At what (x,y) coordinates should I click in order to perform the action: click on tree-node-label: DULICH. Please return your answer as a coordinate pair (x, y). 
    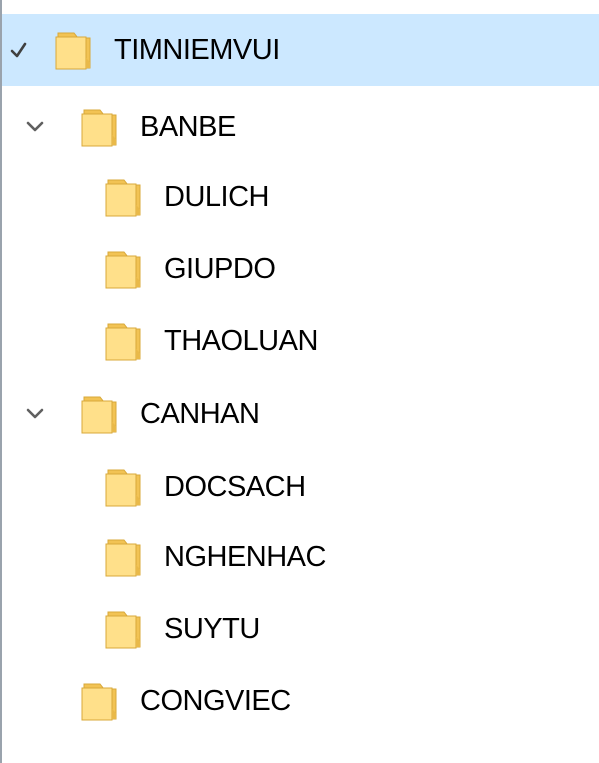
    Looking at the image, I should click on (216, 197).